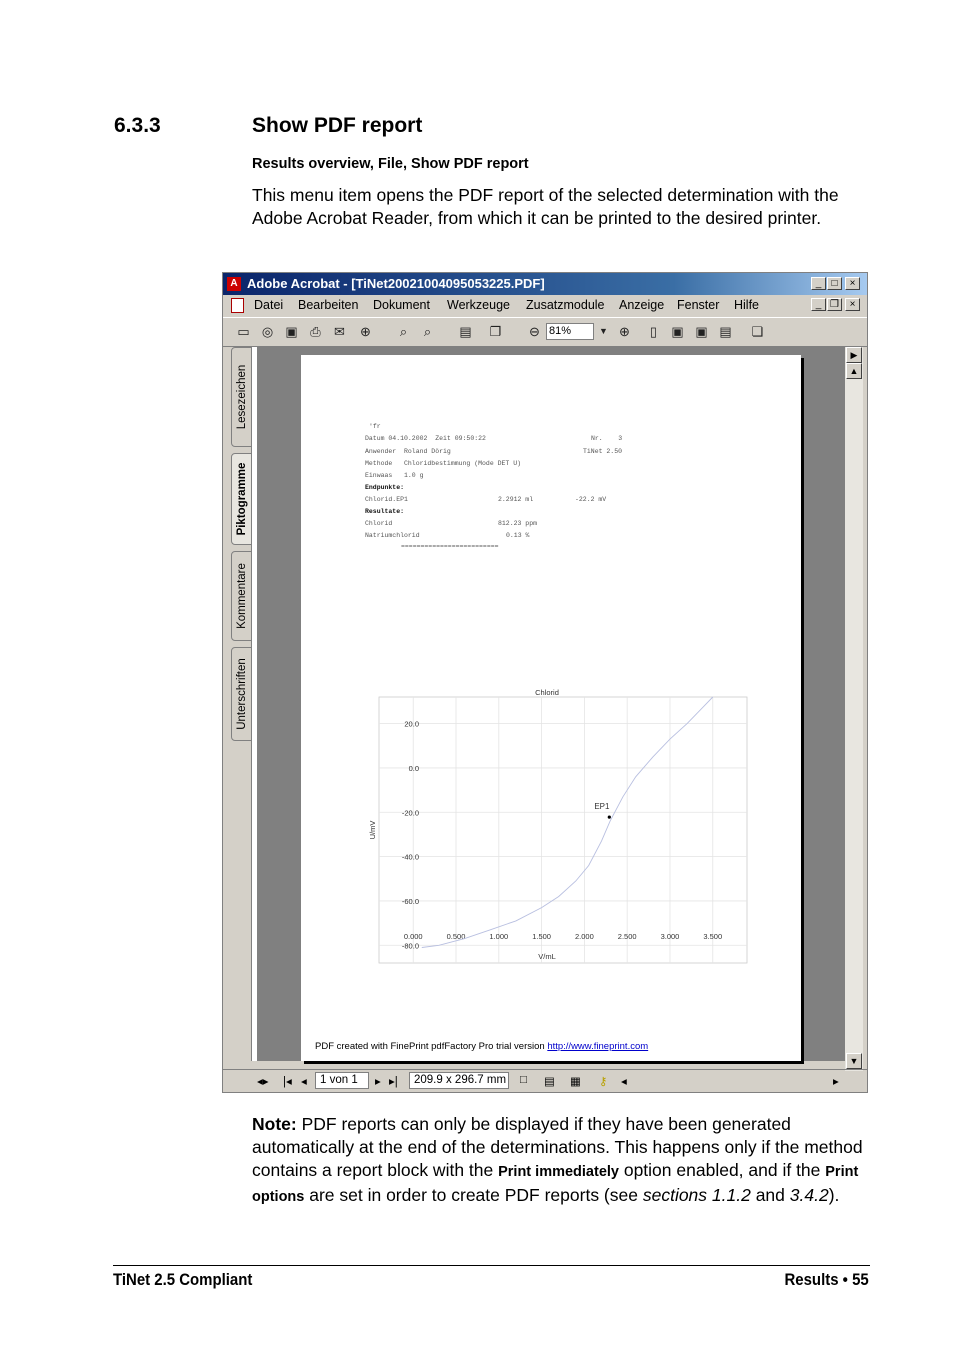 This screenshot has width=954, height=1351. I want to click on next-page-btn-icon: ▸, so click(378, 1081).